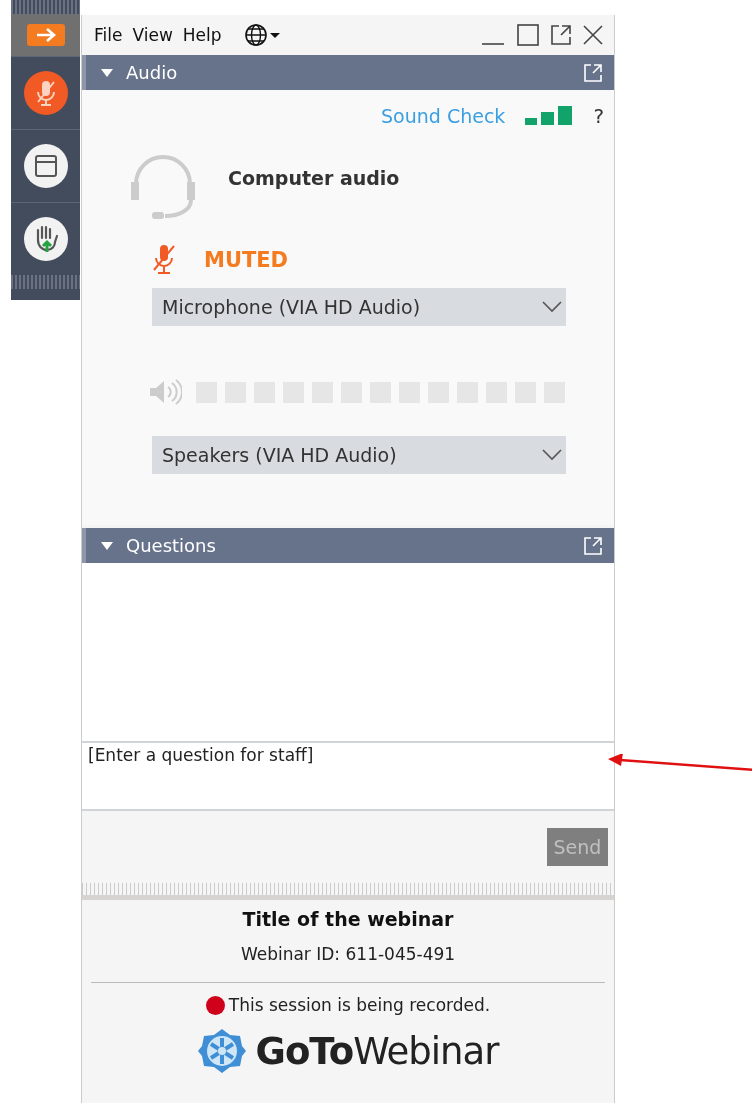 Image resolution: width=752 pixels, height=1103 pixels. What do you see at coordinates (359, 307) in the screenshot?
I see `microphone-dropdown: Microphone (VIA HD Audio)` at bounding box center [359, 307].